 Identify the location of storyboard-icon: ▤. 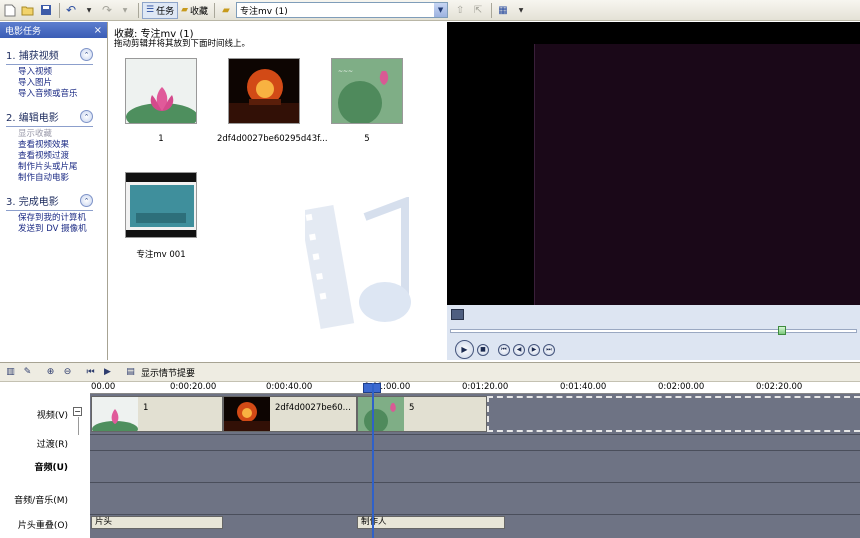
(130, 372).